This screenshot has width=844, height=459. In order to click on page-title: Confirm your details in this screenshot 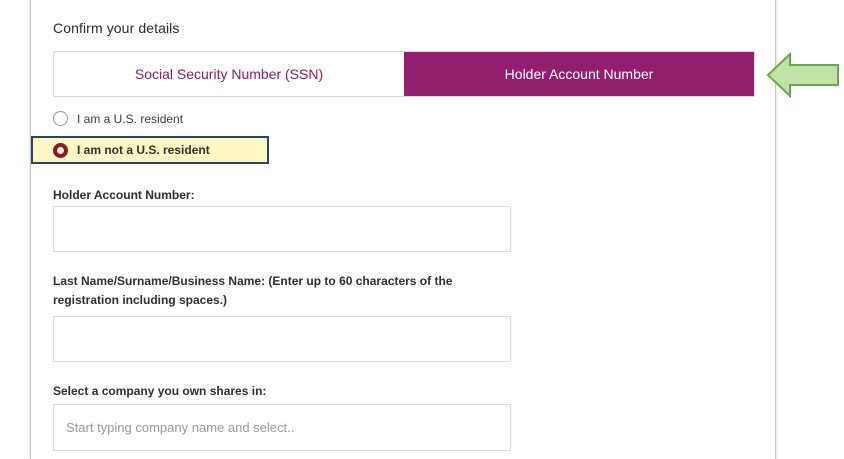, I will do `click(116, 28)`.